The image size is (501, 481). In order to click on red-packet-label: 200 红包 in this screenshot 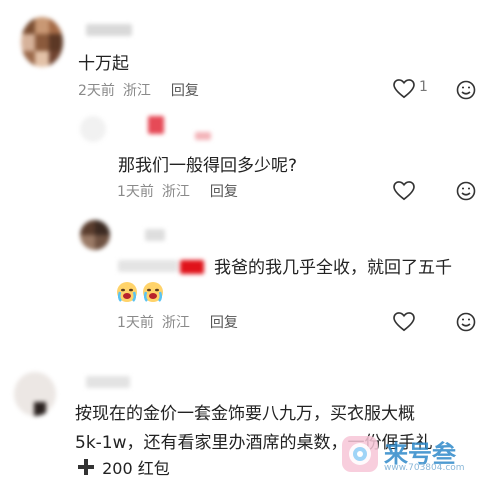, I will do `click(136, 468)`.